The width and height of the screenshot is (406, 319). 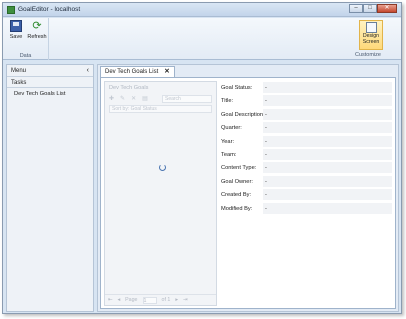 What do you see at coordinates (50, 71) in the screenshot?
I see `menu-header: Menu ‹` at bounding box center [50, 71].